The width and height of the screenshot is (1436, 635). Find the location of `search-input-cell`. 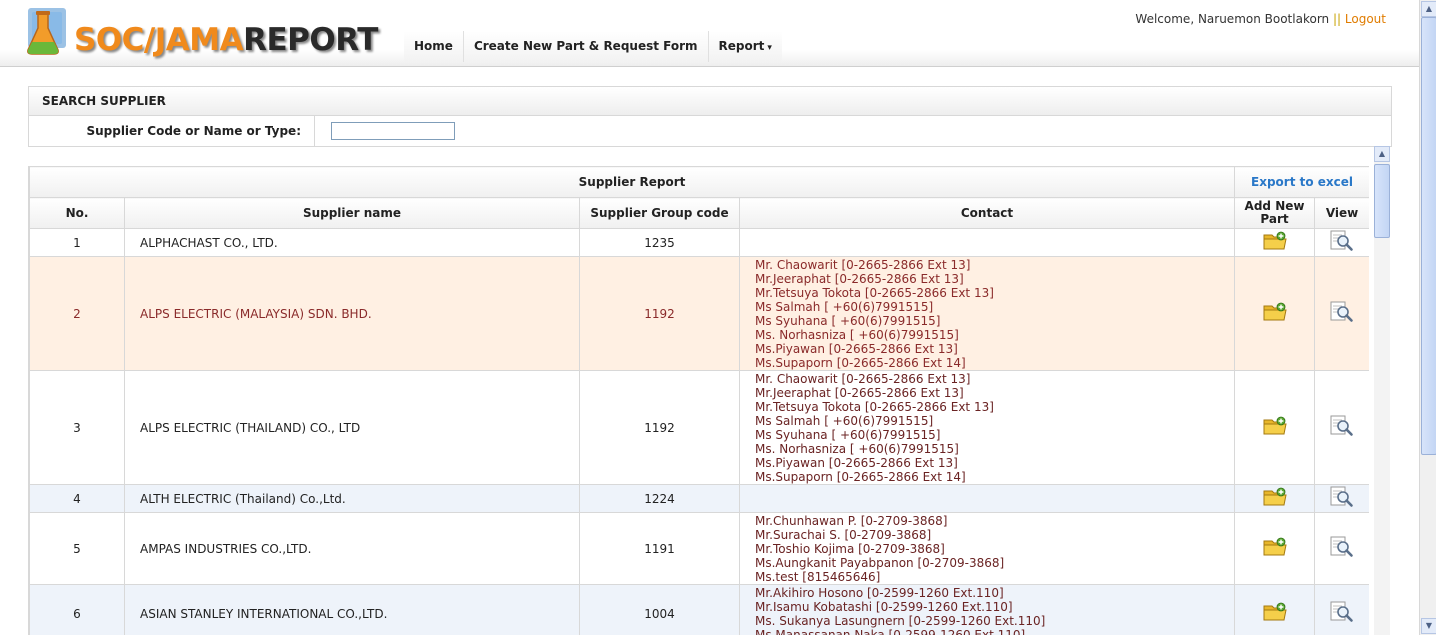

search-input-cell is located at coordinates (385, 131).